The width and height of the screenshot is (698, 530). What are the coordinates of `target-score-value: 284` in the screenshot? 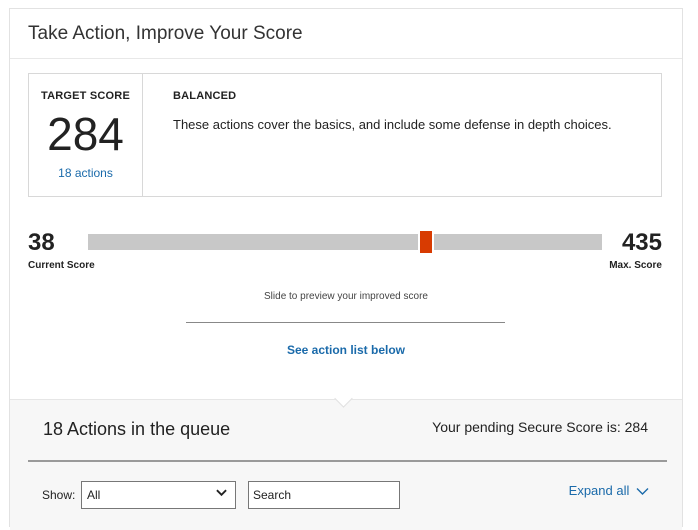 It's located at (85, 134).